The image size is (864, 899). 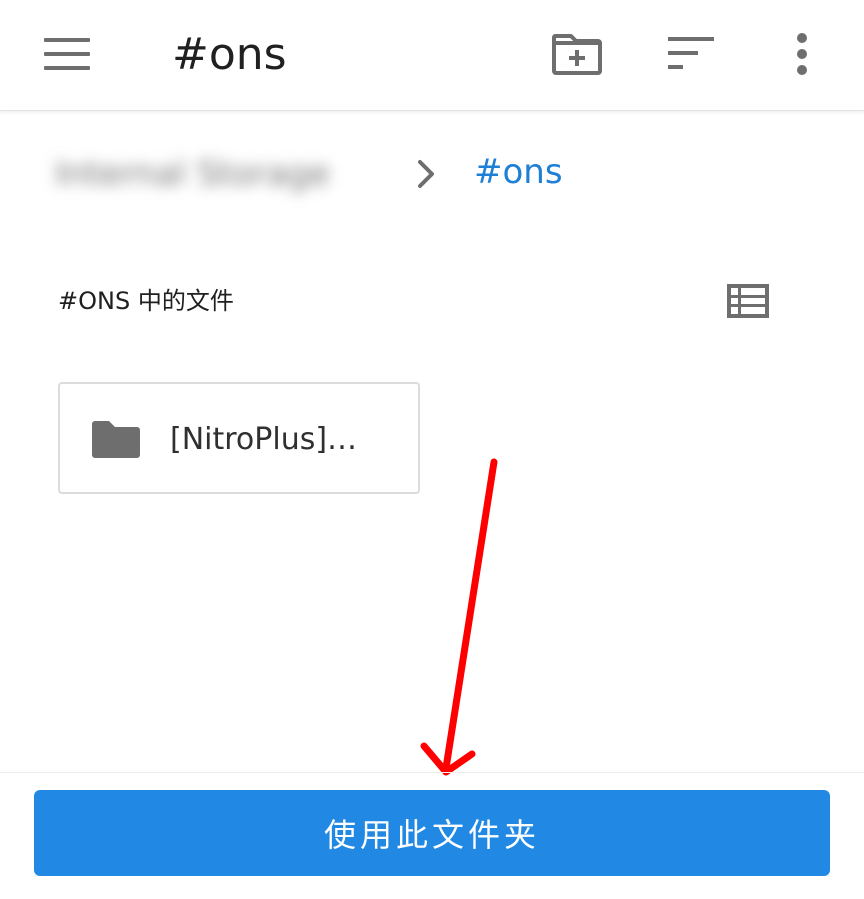 What do you see at coordinates (67, 54) in the screenshot?
I see `hamburger-menu-icon` at bounding box center [67, 54].